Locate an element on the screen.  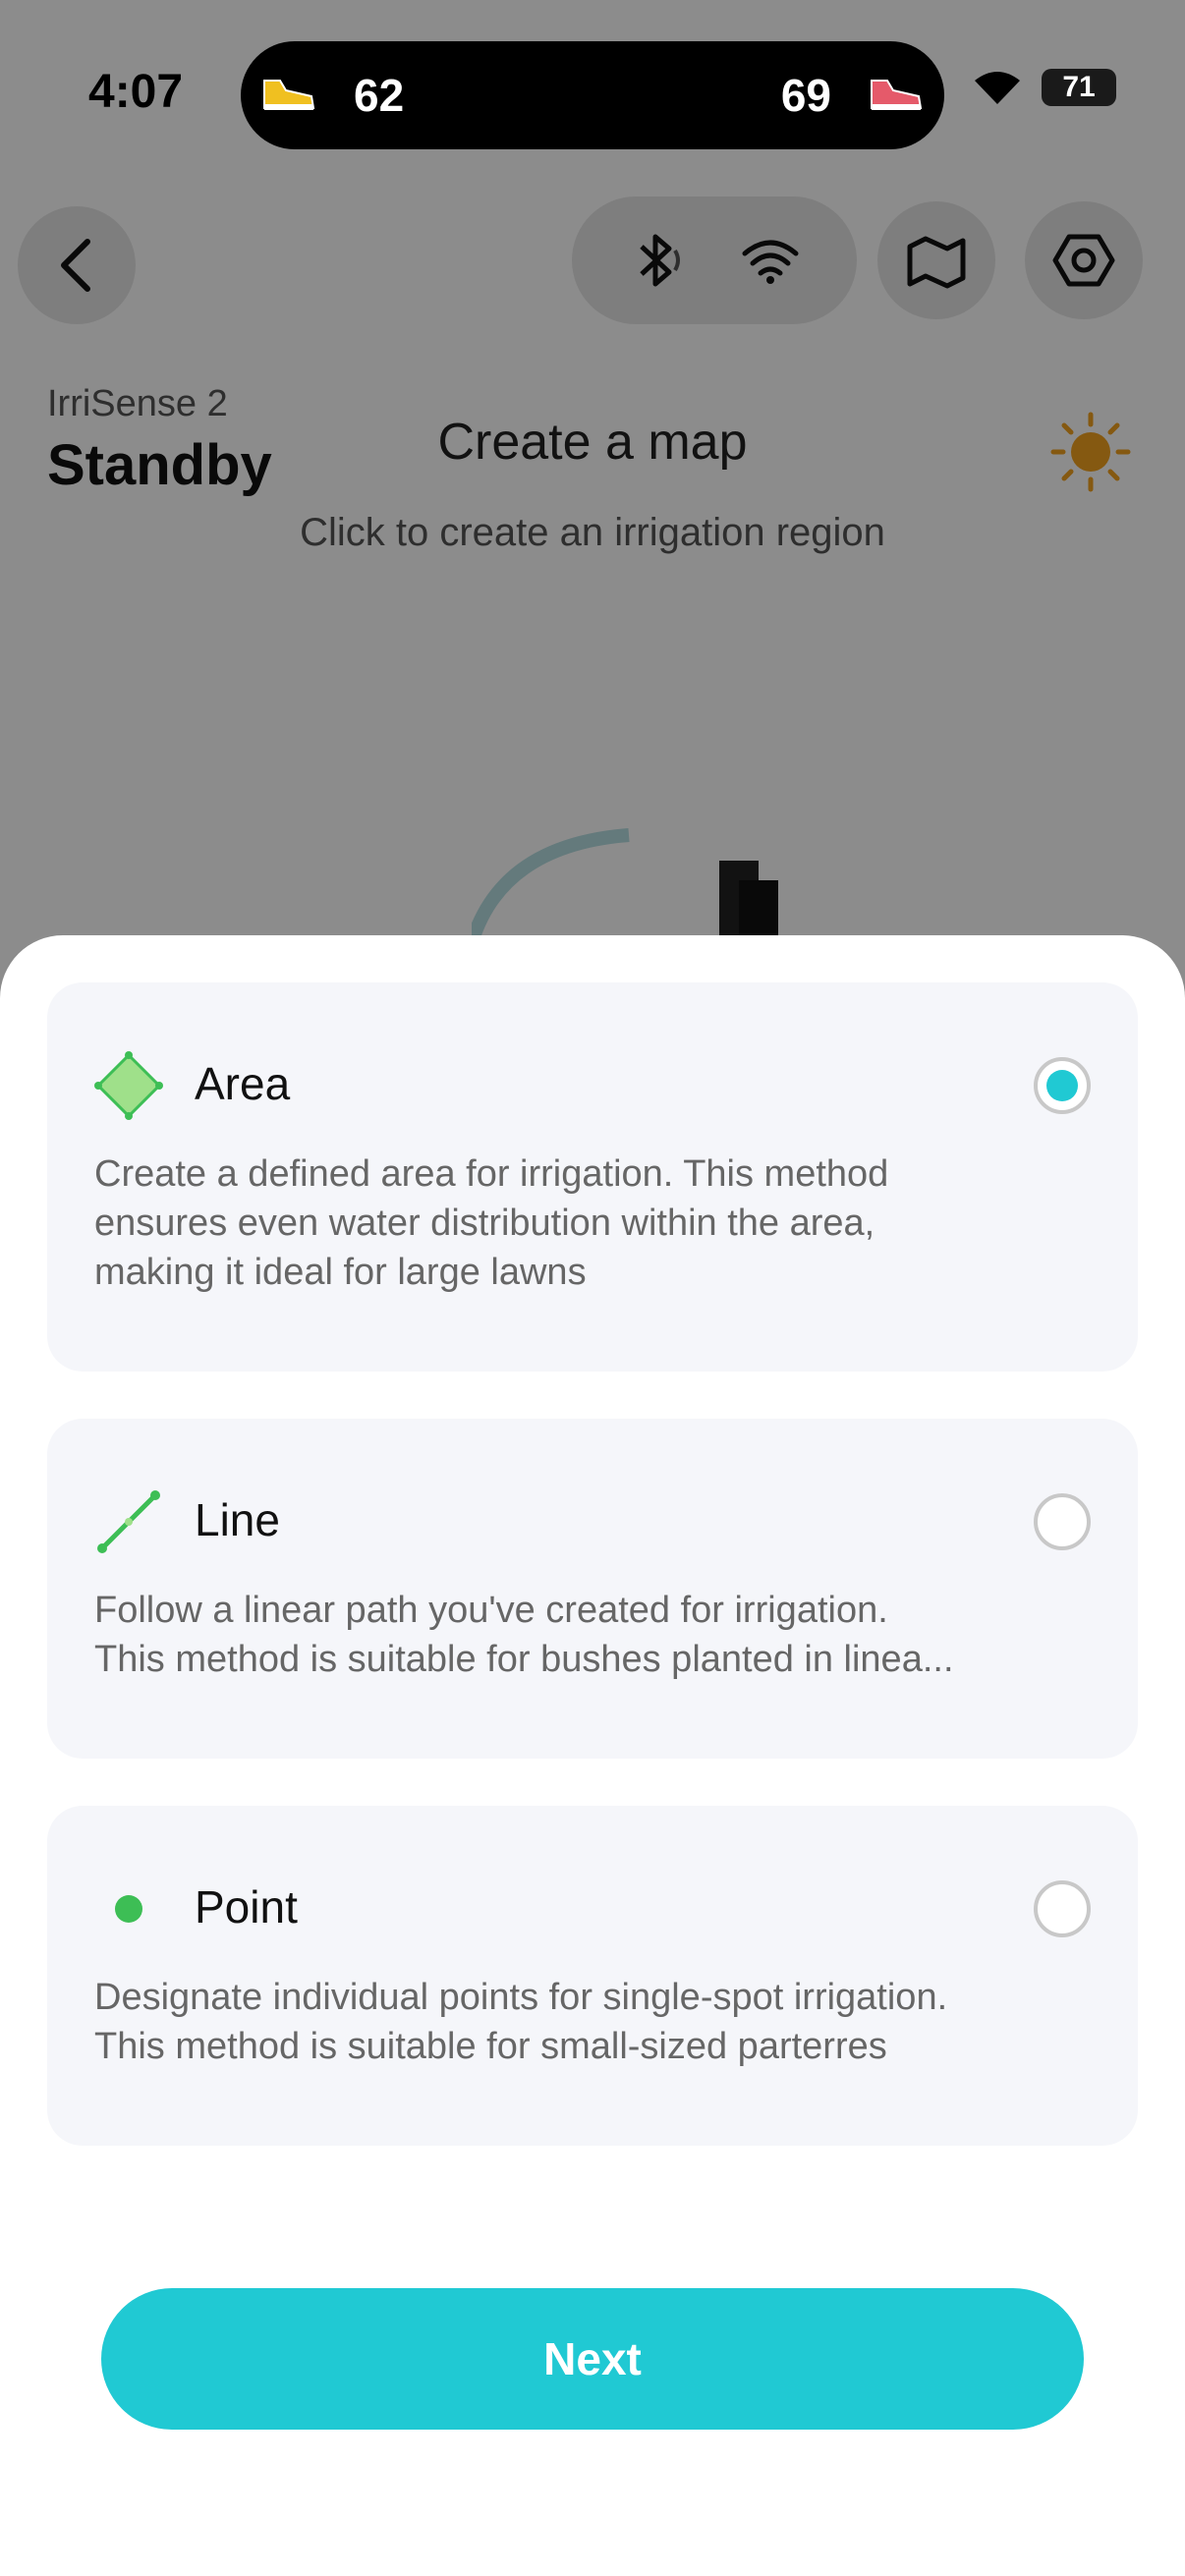
status-indicators: 71 is located at coordinates (1045, 87).